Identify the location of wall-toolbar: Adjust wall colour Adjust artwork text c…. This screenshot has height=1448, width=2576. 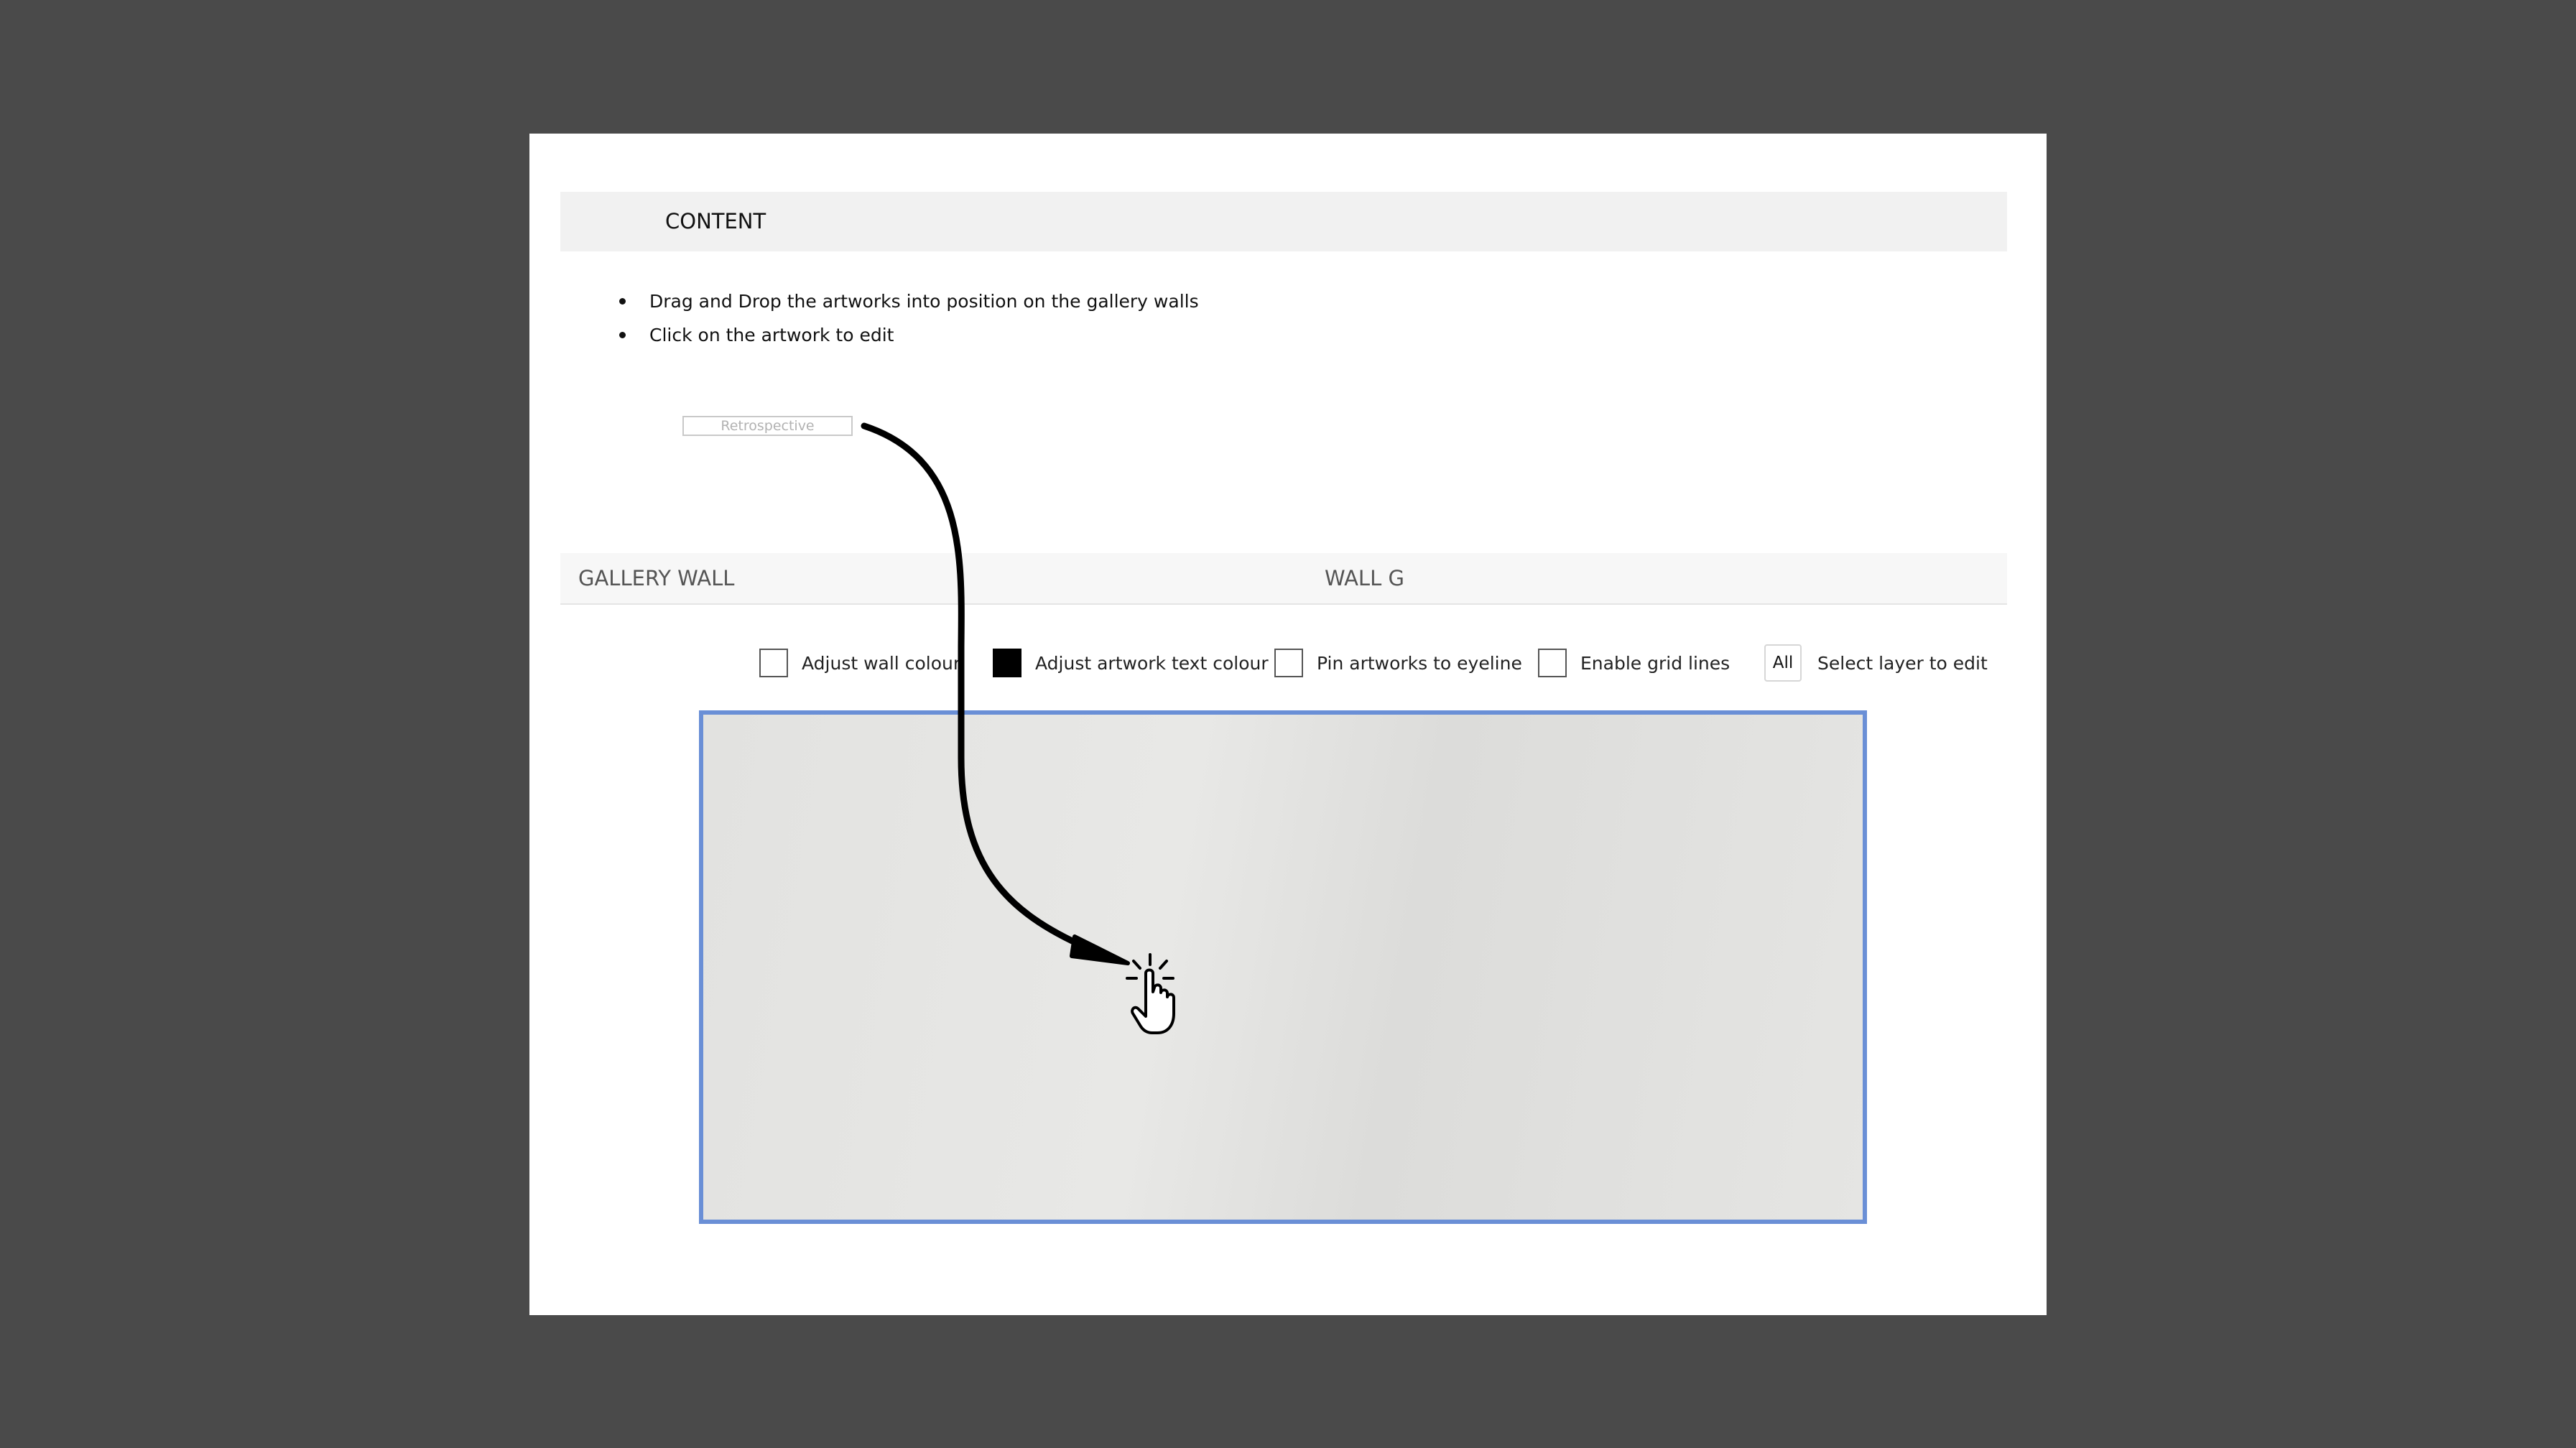
(1288, 662).